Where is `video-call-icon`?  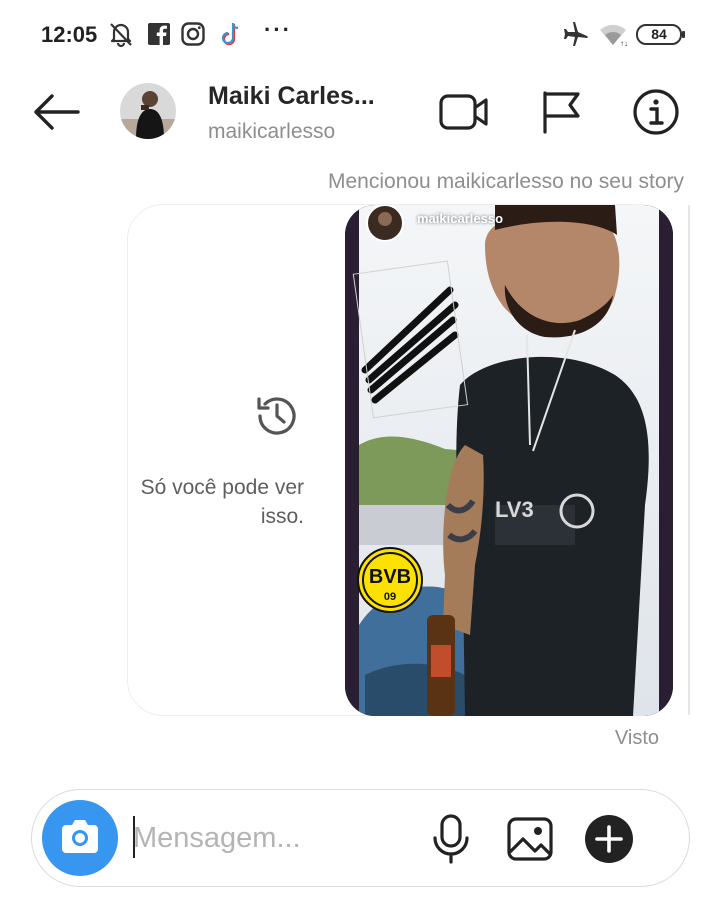
video-call-icon is located at coordinates (464, 112).